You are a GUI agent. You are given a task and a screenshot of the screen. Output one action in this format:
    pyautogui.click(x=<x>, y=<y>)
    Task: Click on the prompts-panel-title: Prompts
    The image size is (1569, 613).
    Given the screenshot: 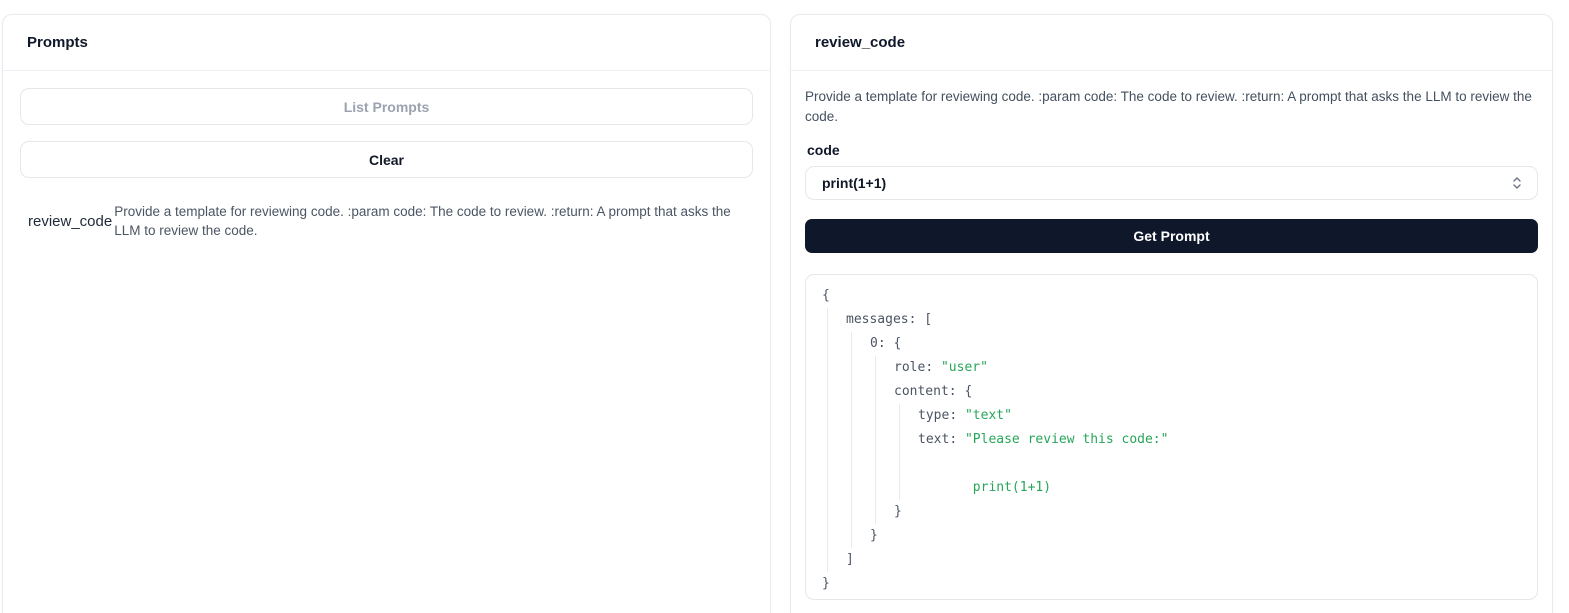 What is the action you would take?
    pyautogui.click(x=386, y=43)
    